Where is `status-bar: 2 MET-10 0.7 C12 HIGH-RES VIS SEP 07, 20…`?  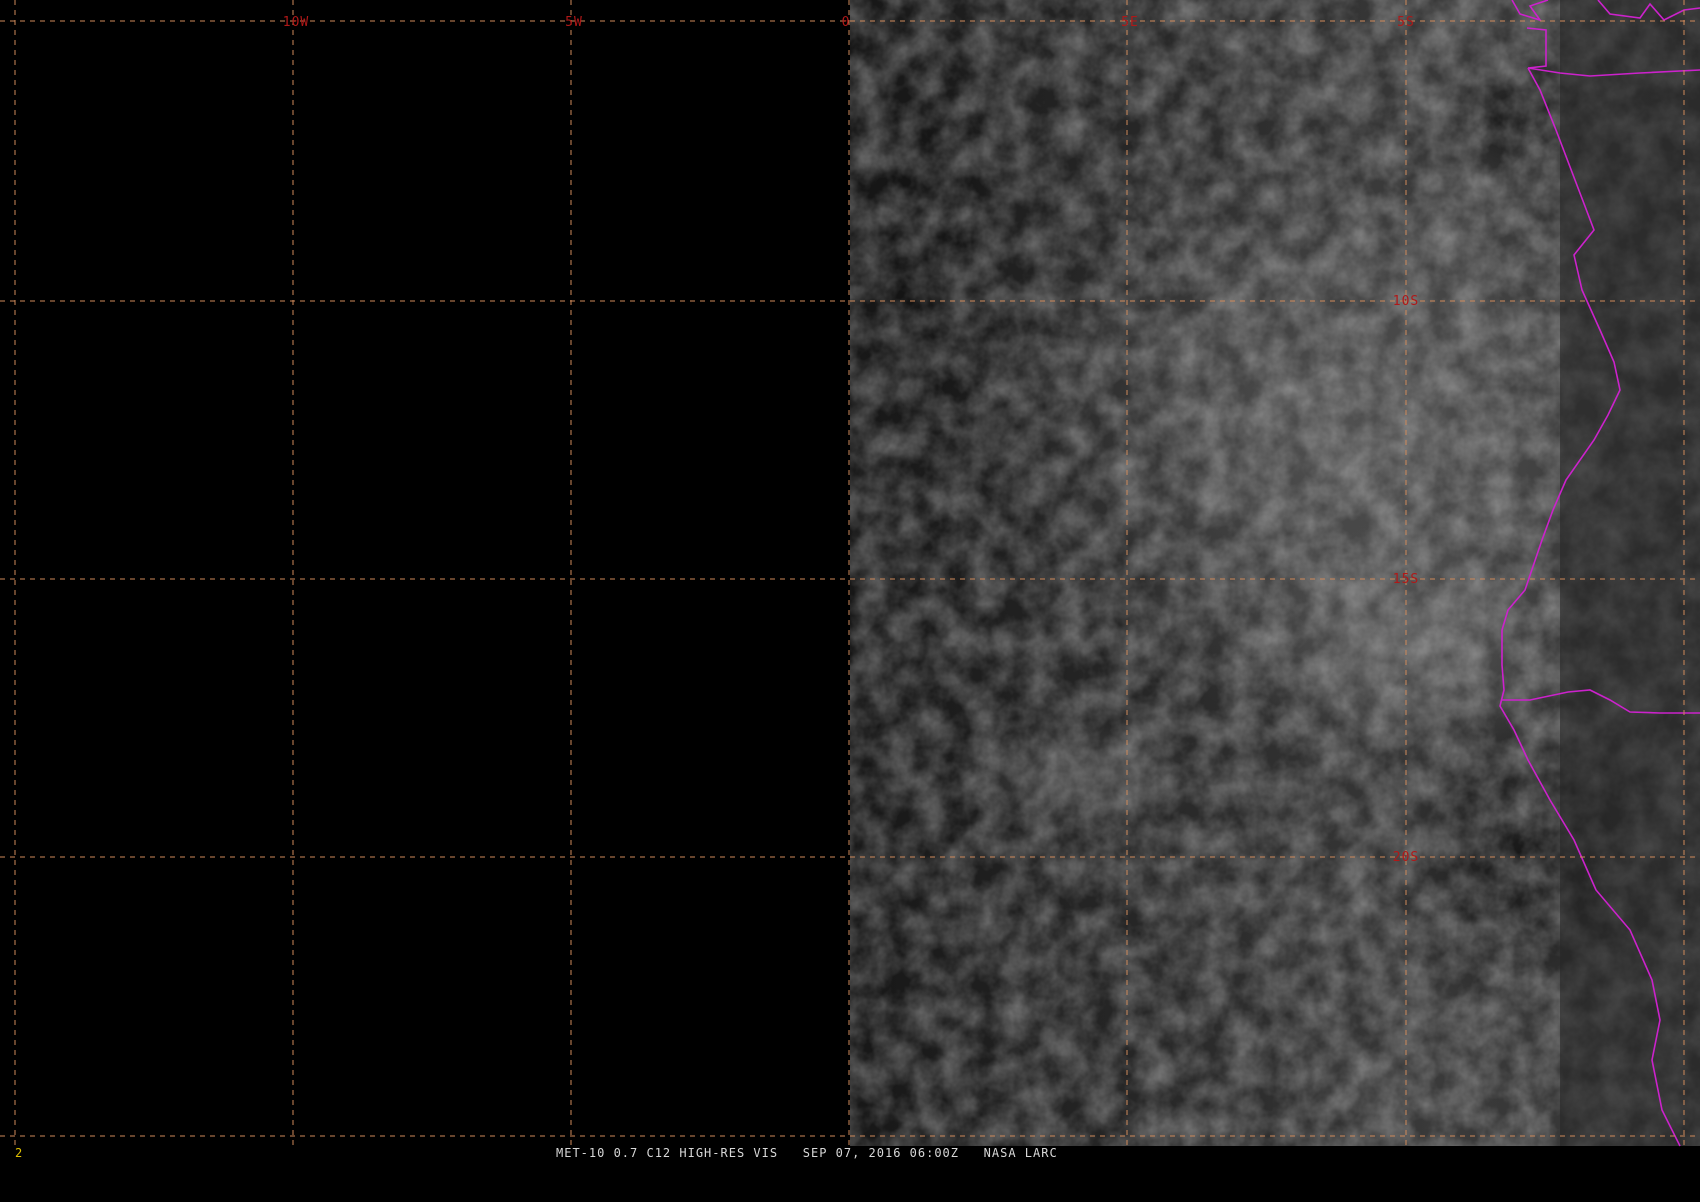 status-bar: 2 MET-10 0.7 C12 HIGH-RES VIS SEP 07, 20… is located at coordinates (850, 1153).